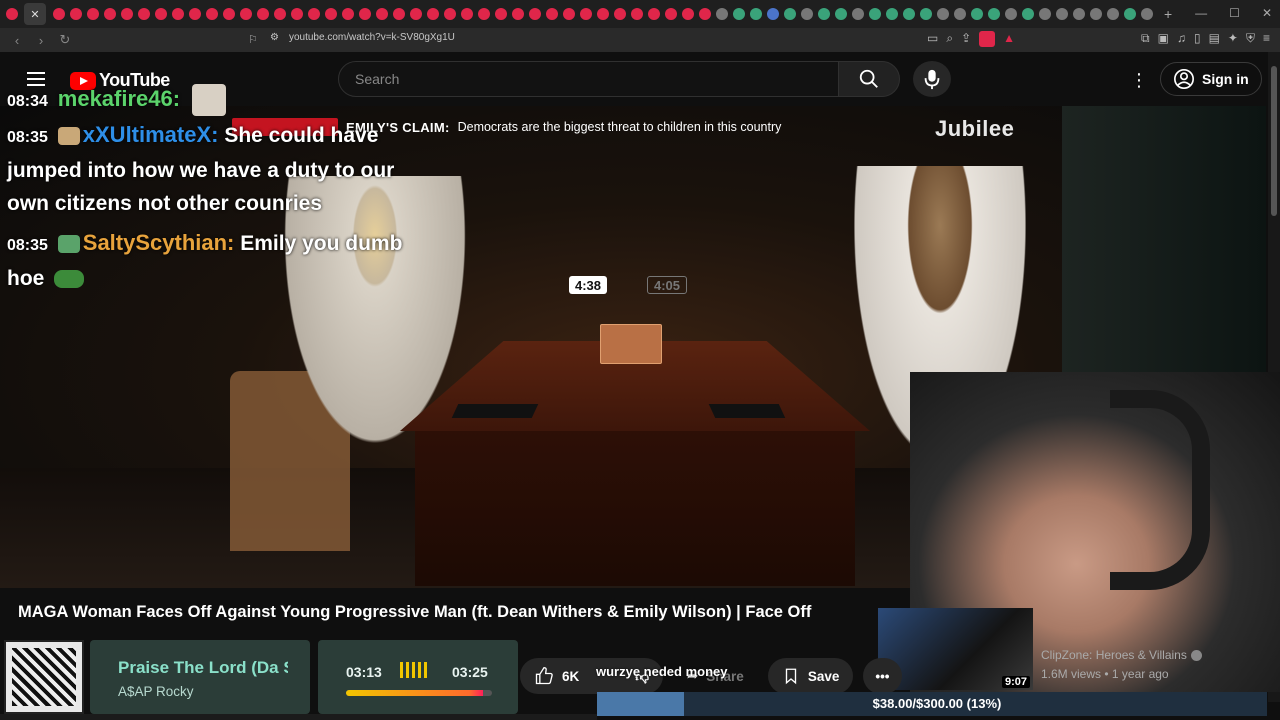 The image size is (1280, 720). What do you see at coordinates (1163, 39) in the screenshot?
I see `screenshot-icon: ▣` at bounding box center [1163, 39].